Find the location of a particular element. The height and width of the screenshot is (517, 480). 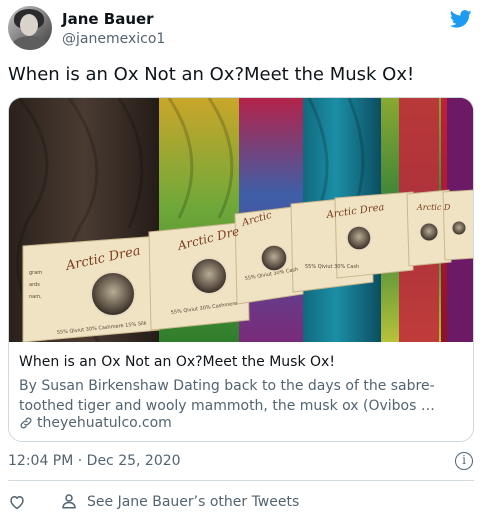

avatar-face is located at coordinates (29, 25).